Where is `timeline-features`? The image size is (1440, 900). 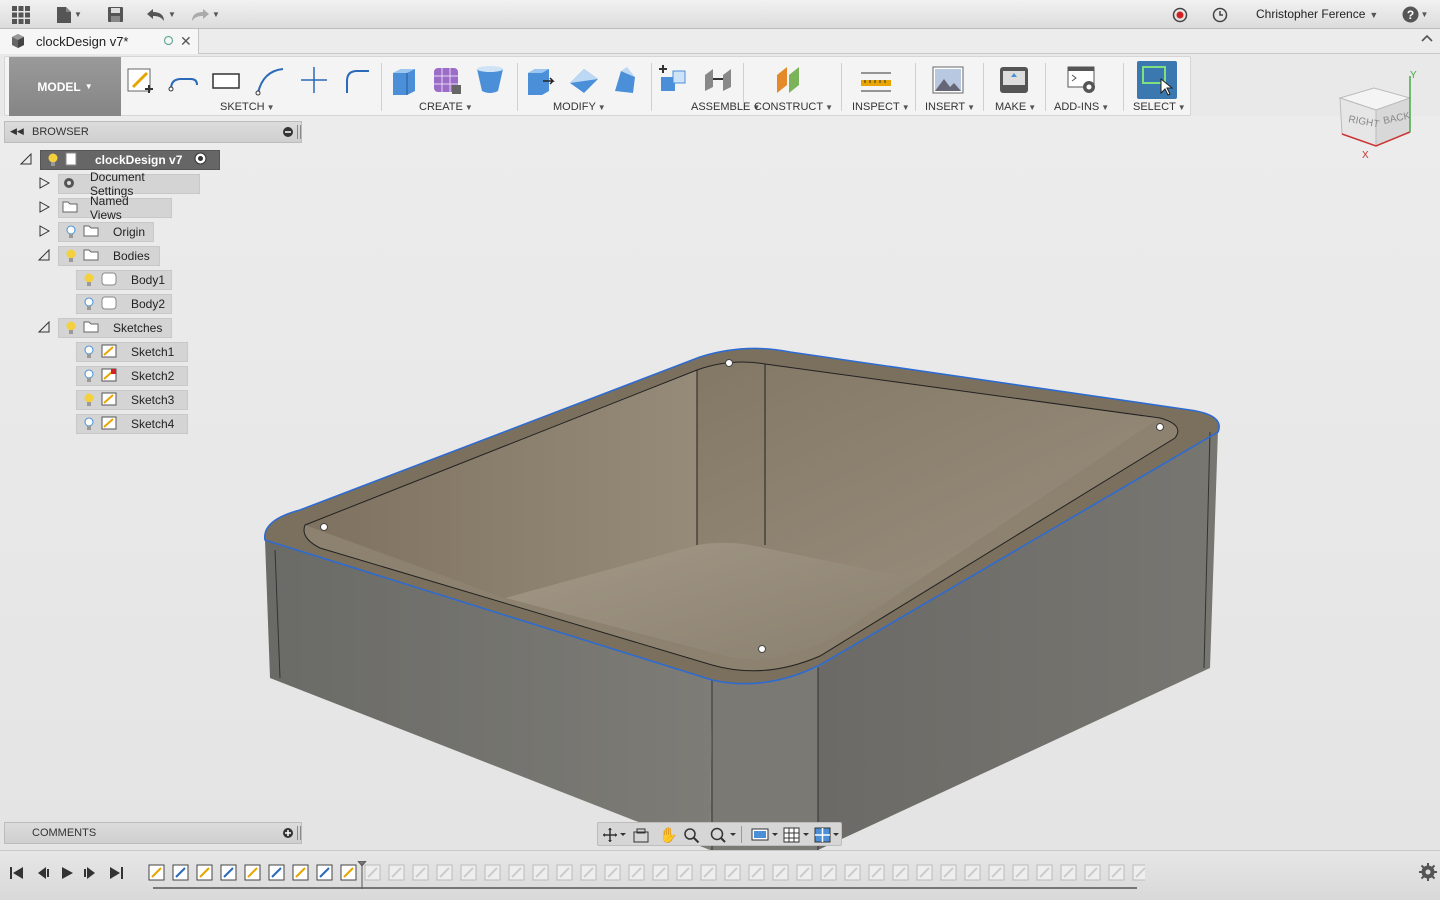
timeline-features is located at coordinates (647, 875).